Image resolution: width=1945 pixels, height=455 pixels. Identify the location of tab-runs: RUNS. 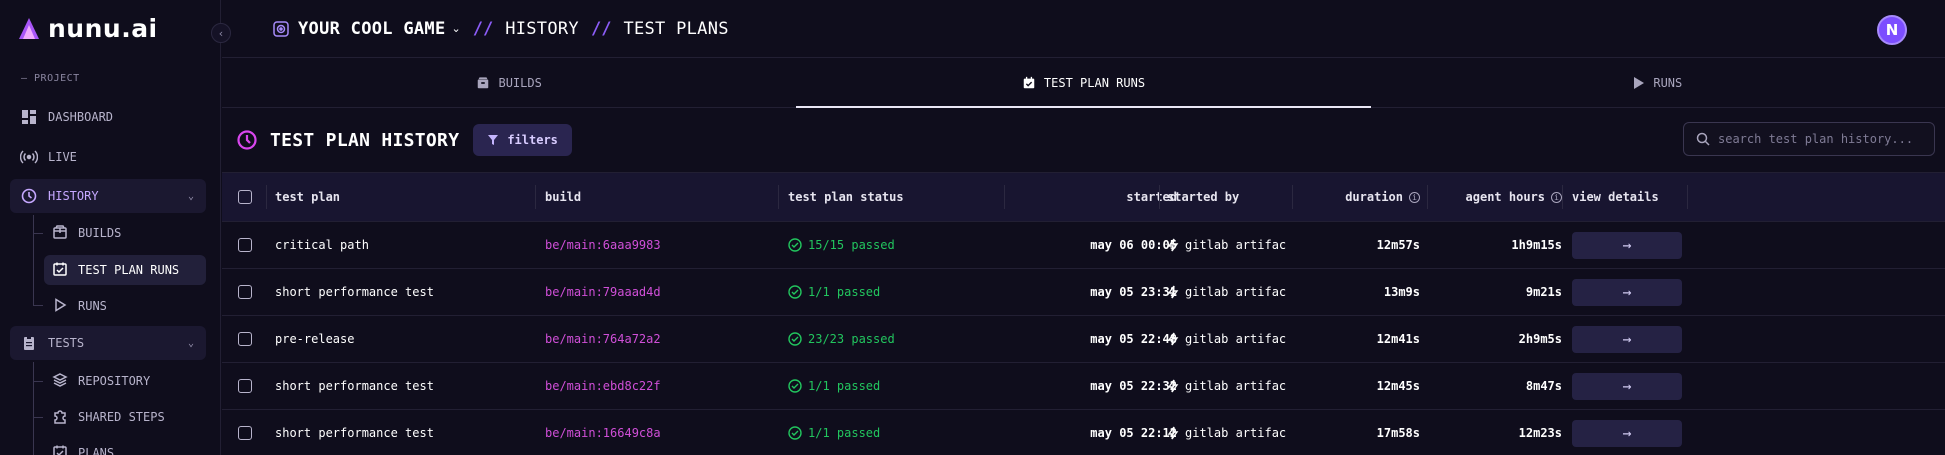
(1658, 82).